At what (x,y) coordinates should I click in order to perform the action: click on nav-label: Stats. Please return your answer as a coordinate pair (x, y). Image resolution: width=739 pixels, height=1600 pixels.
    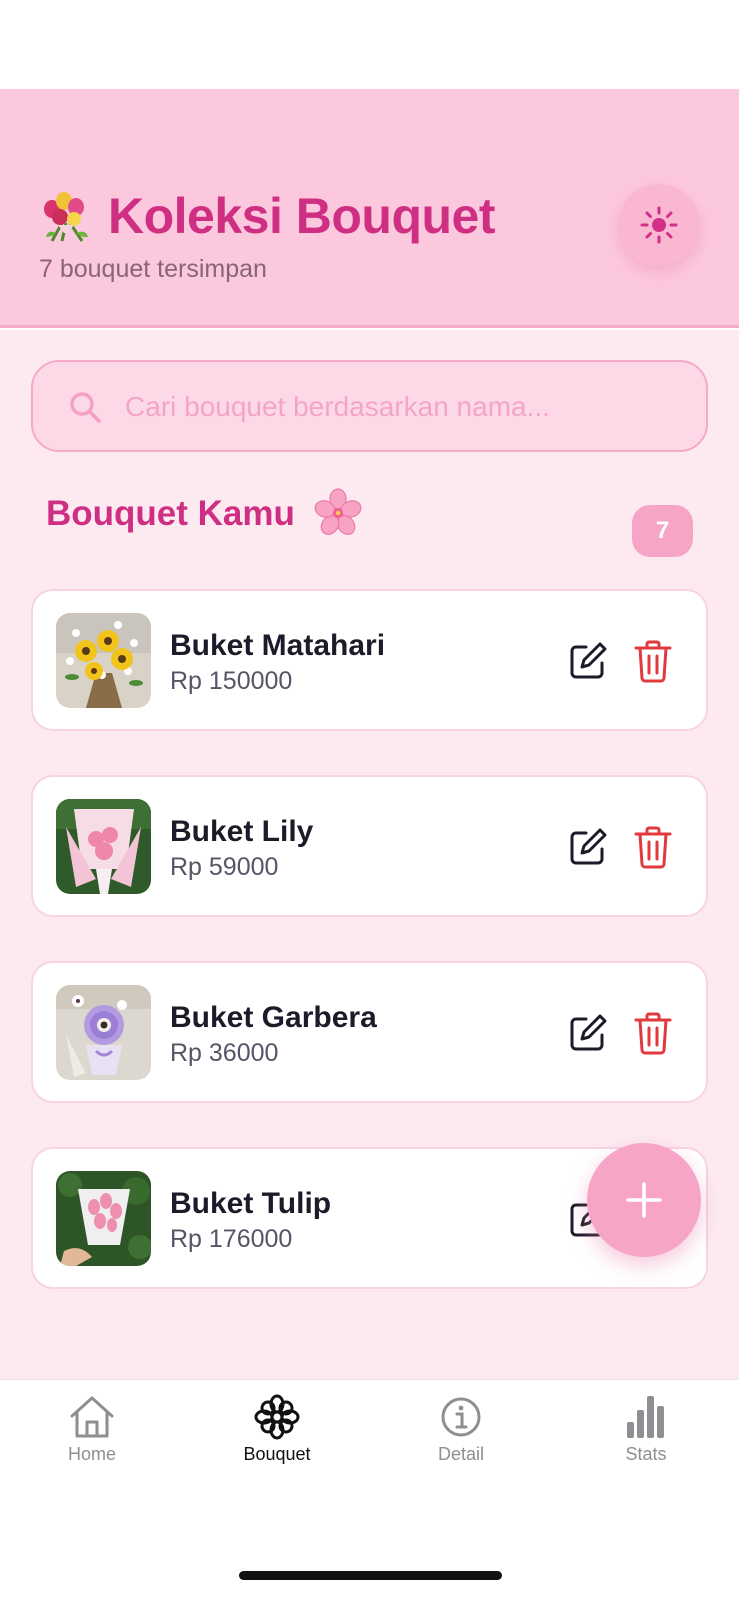
    Looking at the image, I should click on (646, 1454).